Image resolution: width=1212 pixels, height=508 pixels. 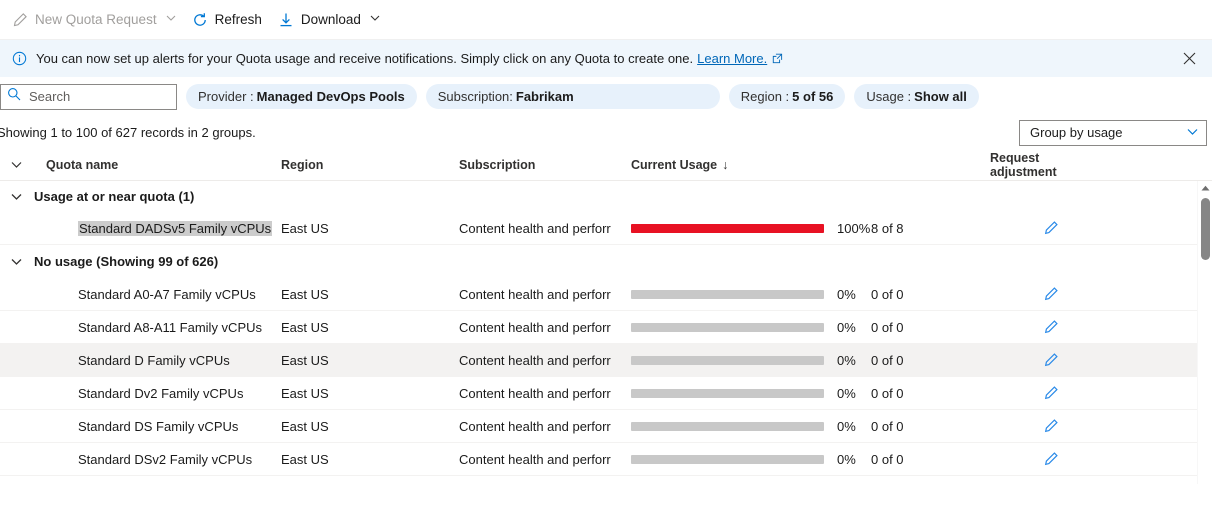 I want to click on cell-quota-name: Standard A0-A7 Family vCPUs, so click(x=156, y=294).